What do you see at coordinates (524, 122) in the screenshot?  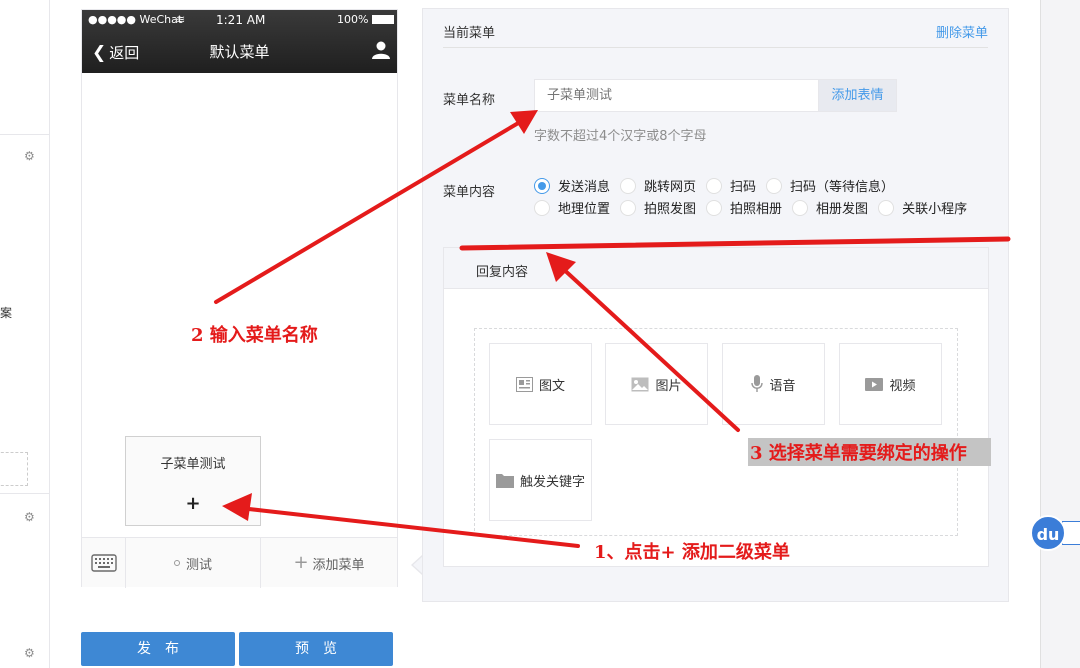 I see `arrowhead-step2` at bounding box center [524, 122].